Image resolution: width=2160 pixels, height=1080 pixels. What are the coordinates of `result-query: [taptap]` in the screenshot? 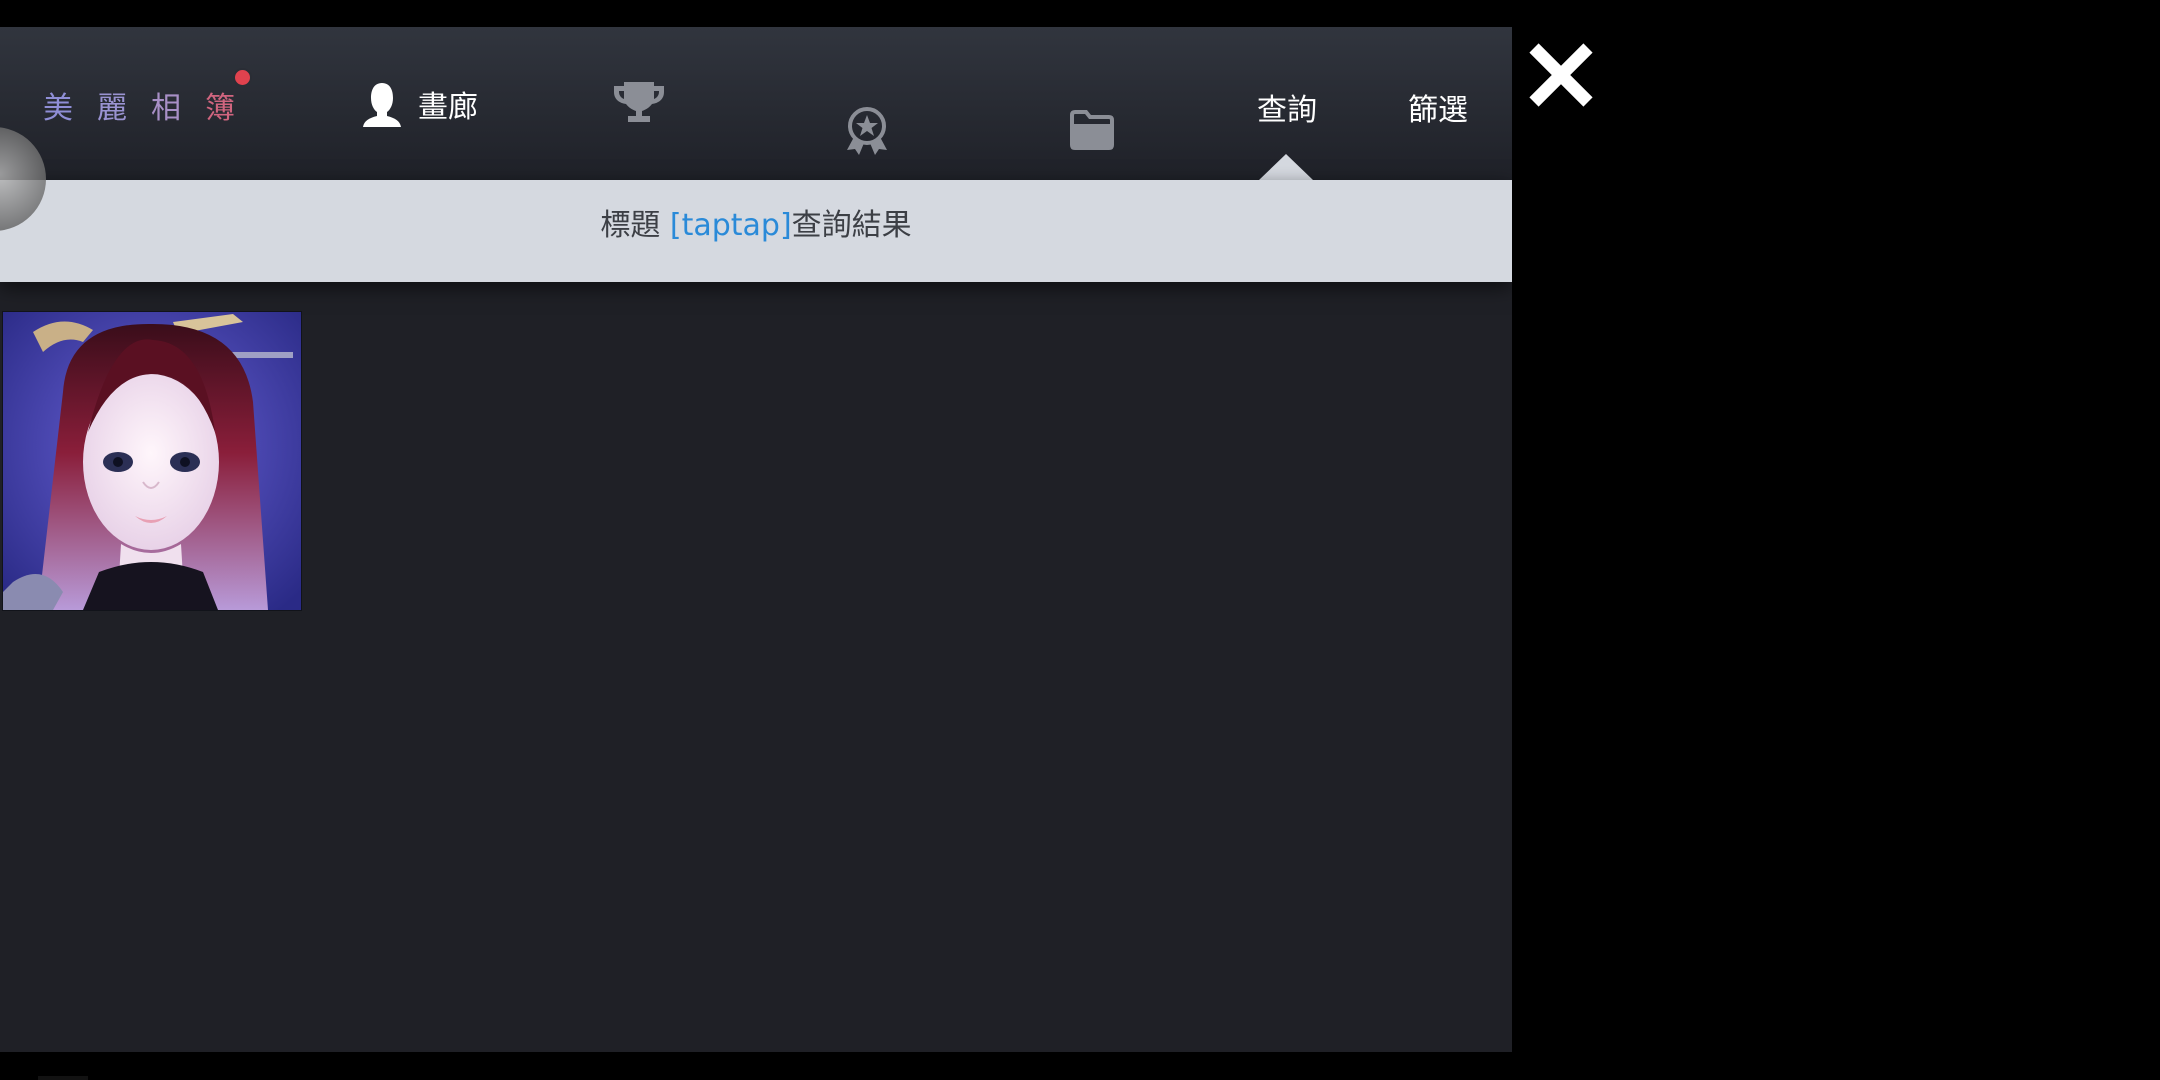 It's located at (730, 225).